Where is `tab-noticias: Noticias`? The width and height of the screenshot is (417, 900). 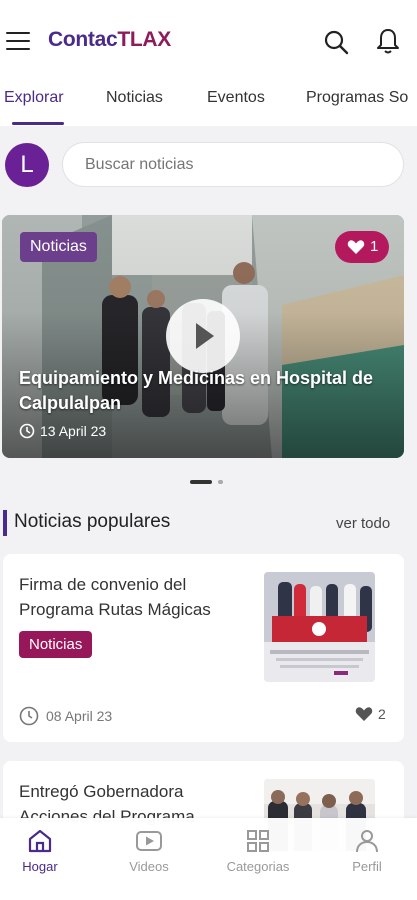
tab-noticias: Noticias is located at coordinates (134, 98).